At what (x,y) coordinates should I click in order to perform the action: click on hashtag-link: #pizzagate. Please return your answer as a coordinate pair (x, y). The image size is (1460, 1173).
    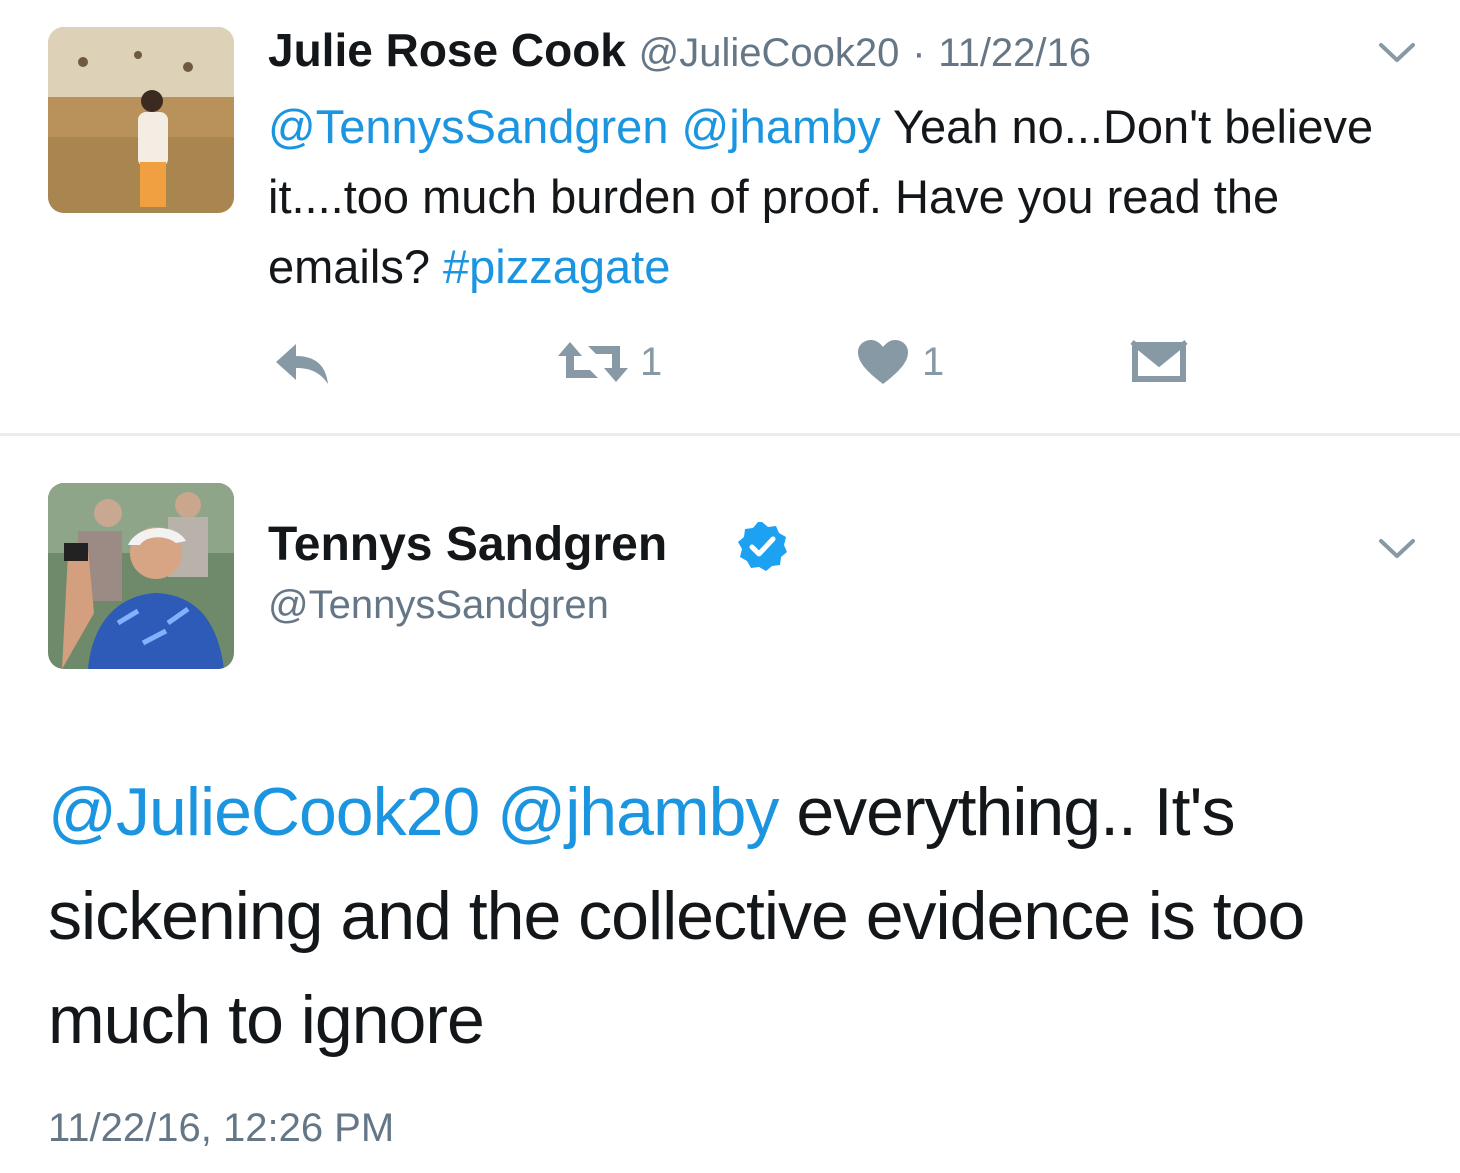
    Looking at the image, I should click on (556, 266).